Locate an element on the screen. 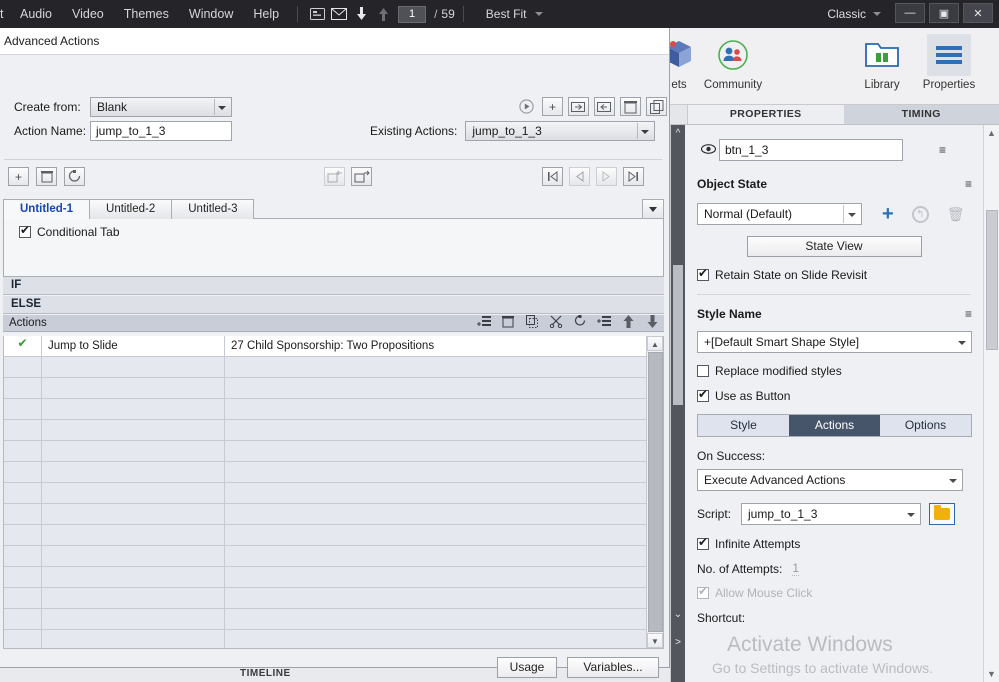 This screenshot has height=682, width=999. object-name-menu-icon: ≡ is located at coordinates (934, 150).